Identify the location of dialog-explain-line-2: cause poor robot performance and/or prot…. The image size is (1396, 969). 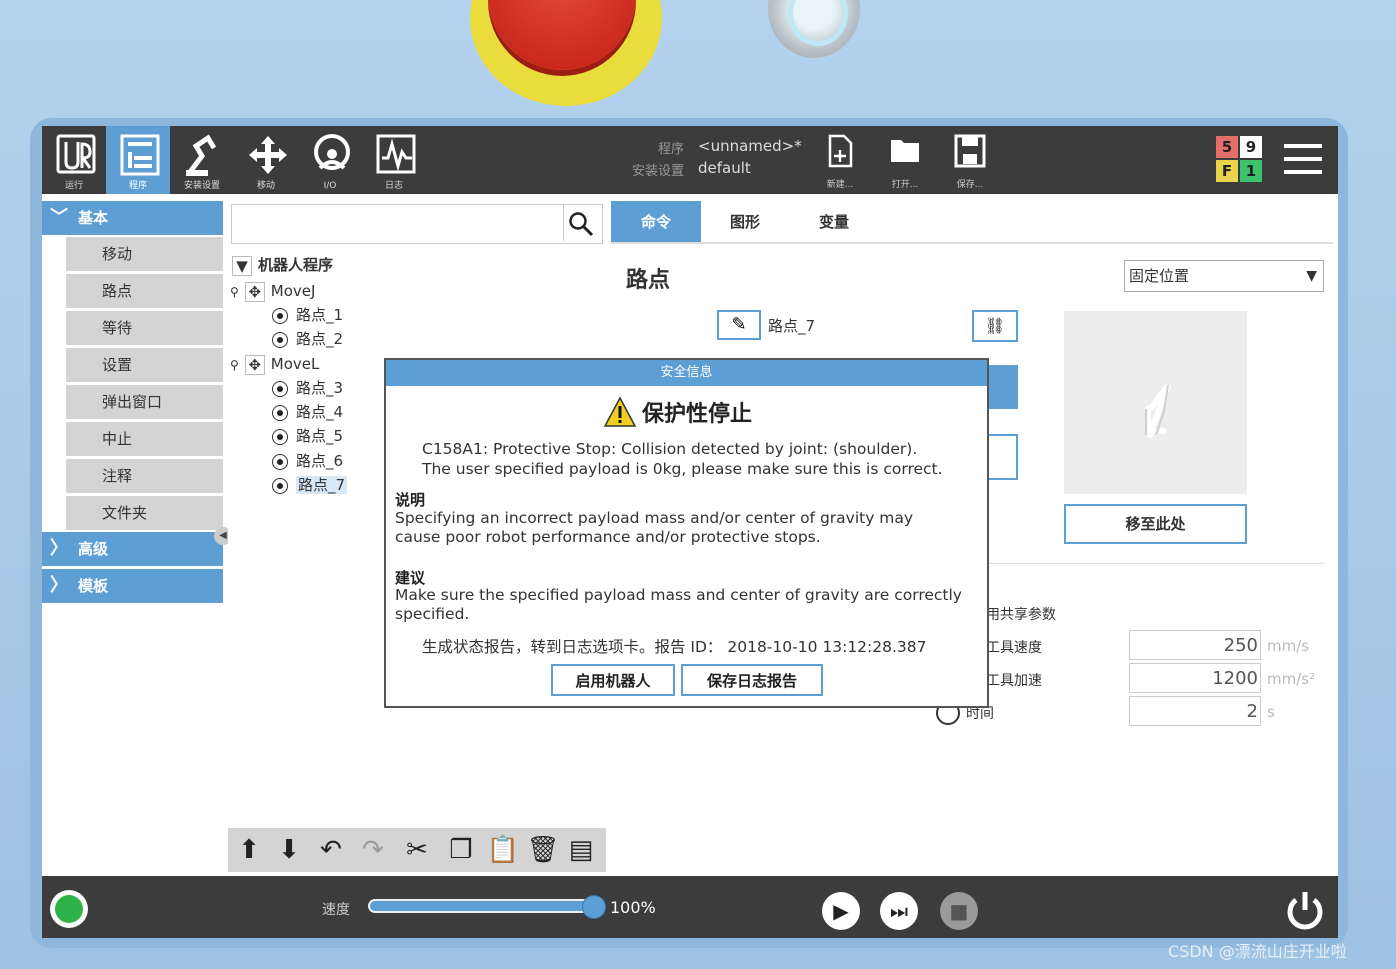
(608, 537).